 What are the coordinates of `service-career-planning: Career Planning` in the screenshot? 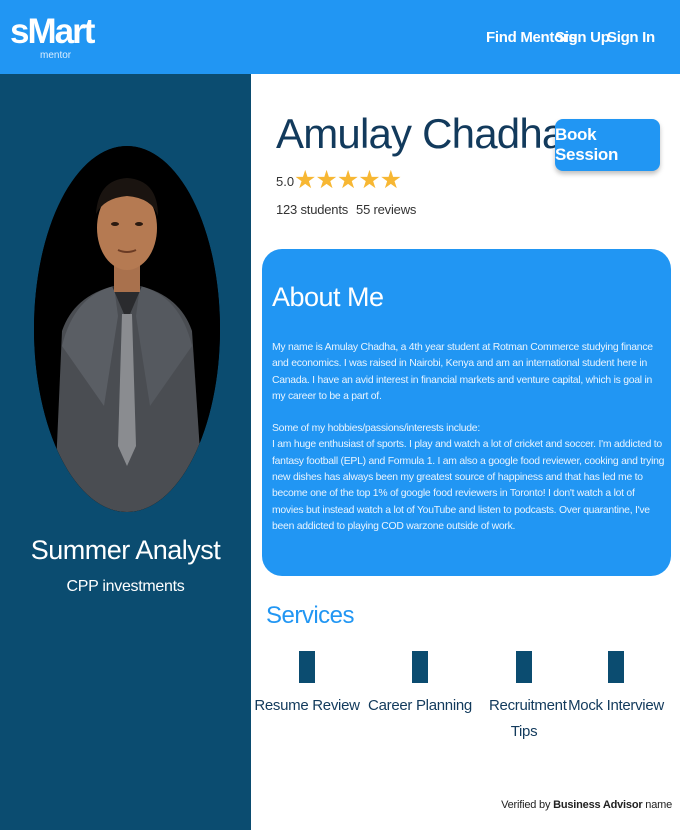 It's located at (420, 685).